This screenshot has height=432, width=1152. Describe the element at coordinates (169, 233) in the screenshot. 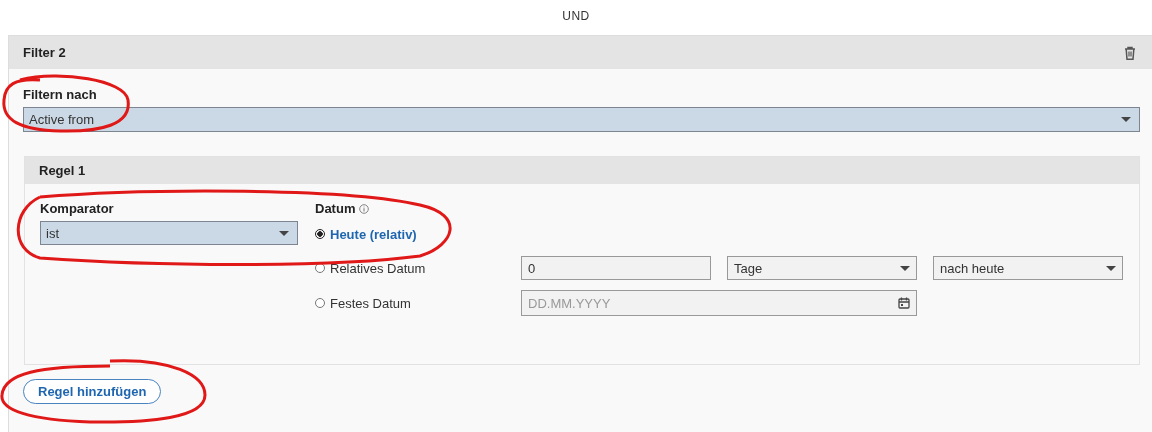

I see `comparator-dropdown: ist` at that location.